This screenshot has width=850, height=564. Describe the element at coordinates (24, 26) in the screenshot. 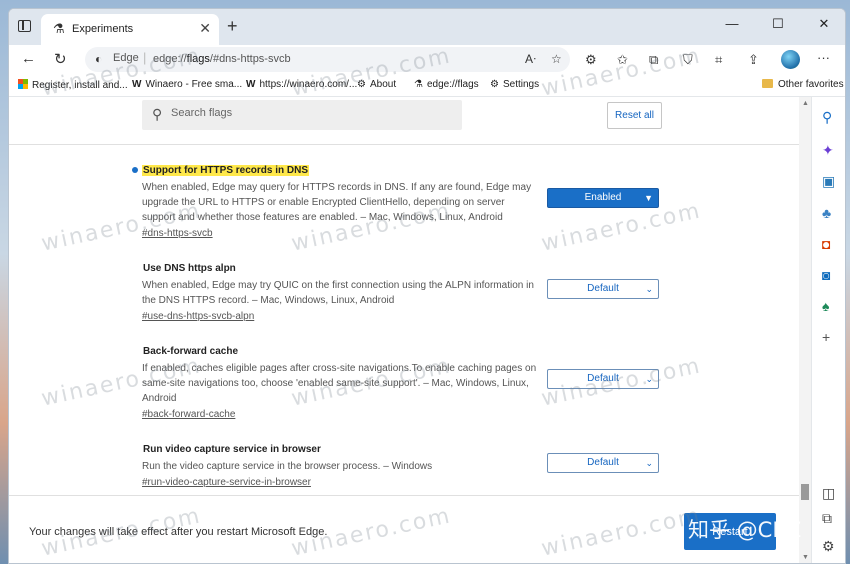

I see `tab-actions-icon` at that location.